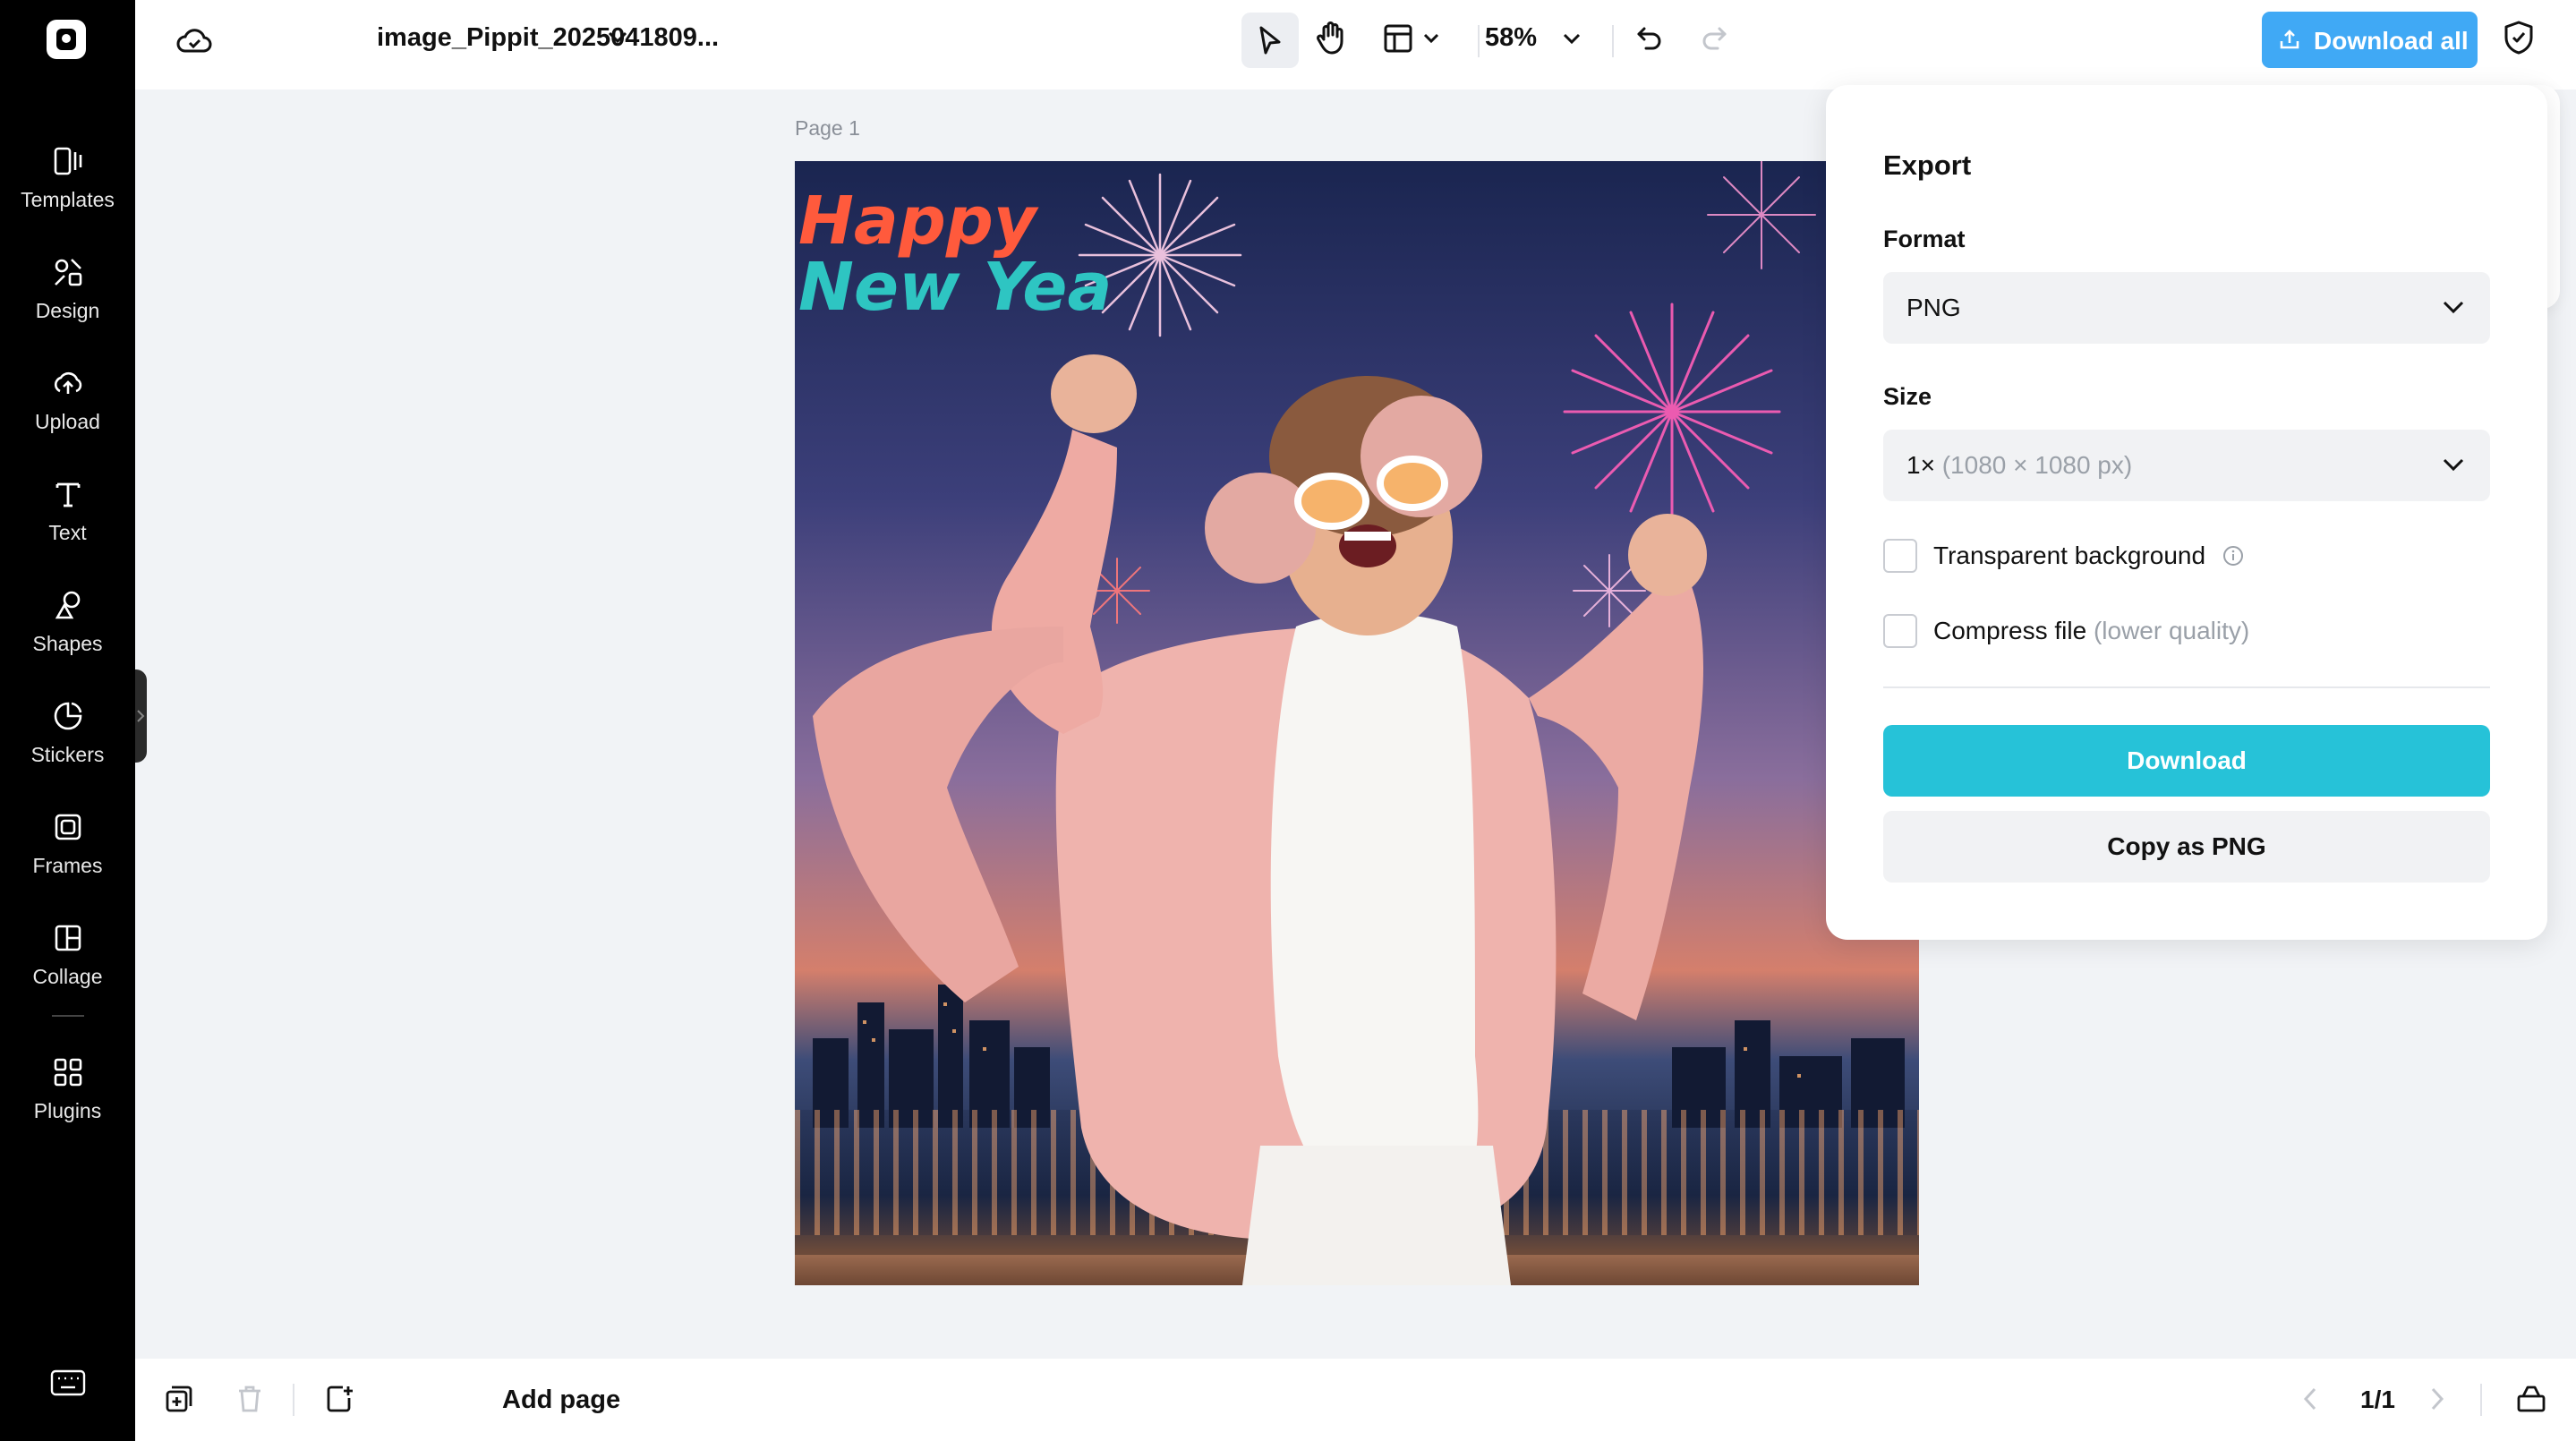  I want to click on select-tool-button, so click(1270, 40).